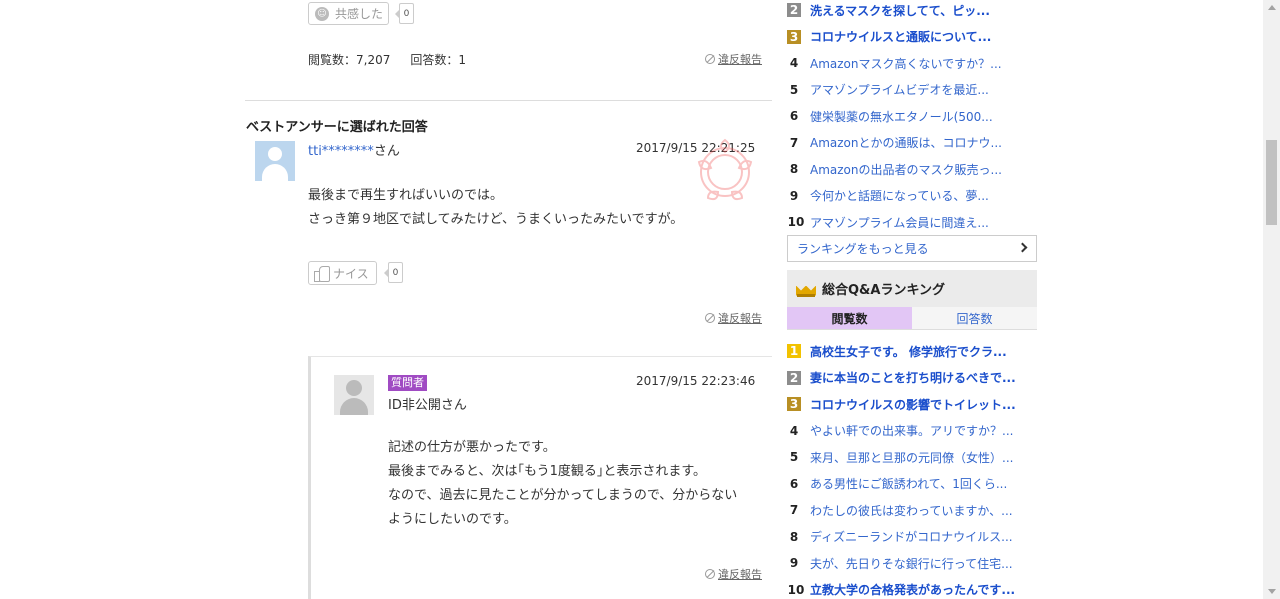 This screenshot has width=1280, height=599. I want to click on asker-avatar, so click(354, 395).